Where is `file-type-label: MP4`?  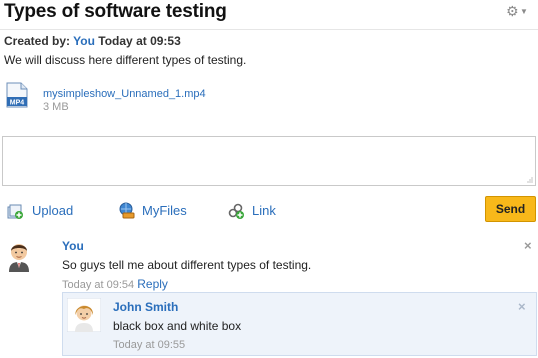
file-type-label: MP4 is located at coordinates (17, 103).